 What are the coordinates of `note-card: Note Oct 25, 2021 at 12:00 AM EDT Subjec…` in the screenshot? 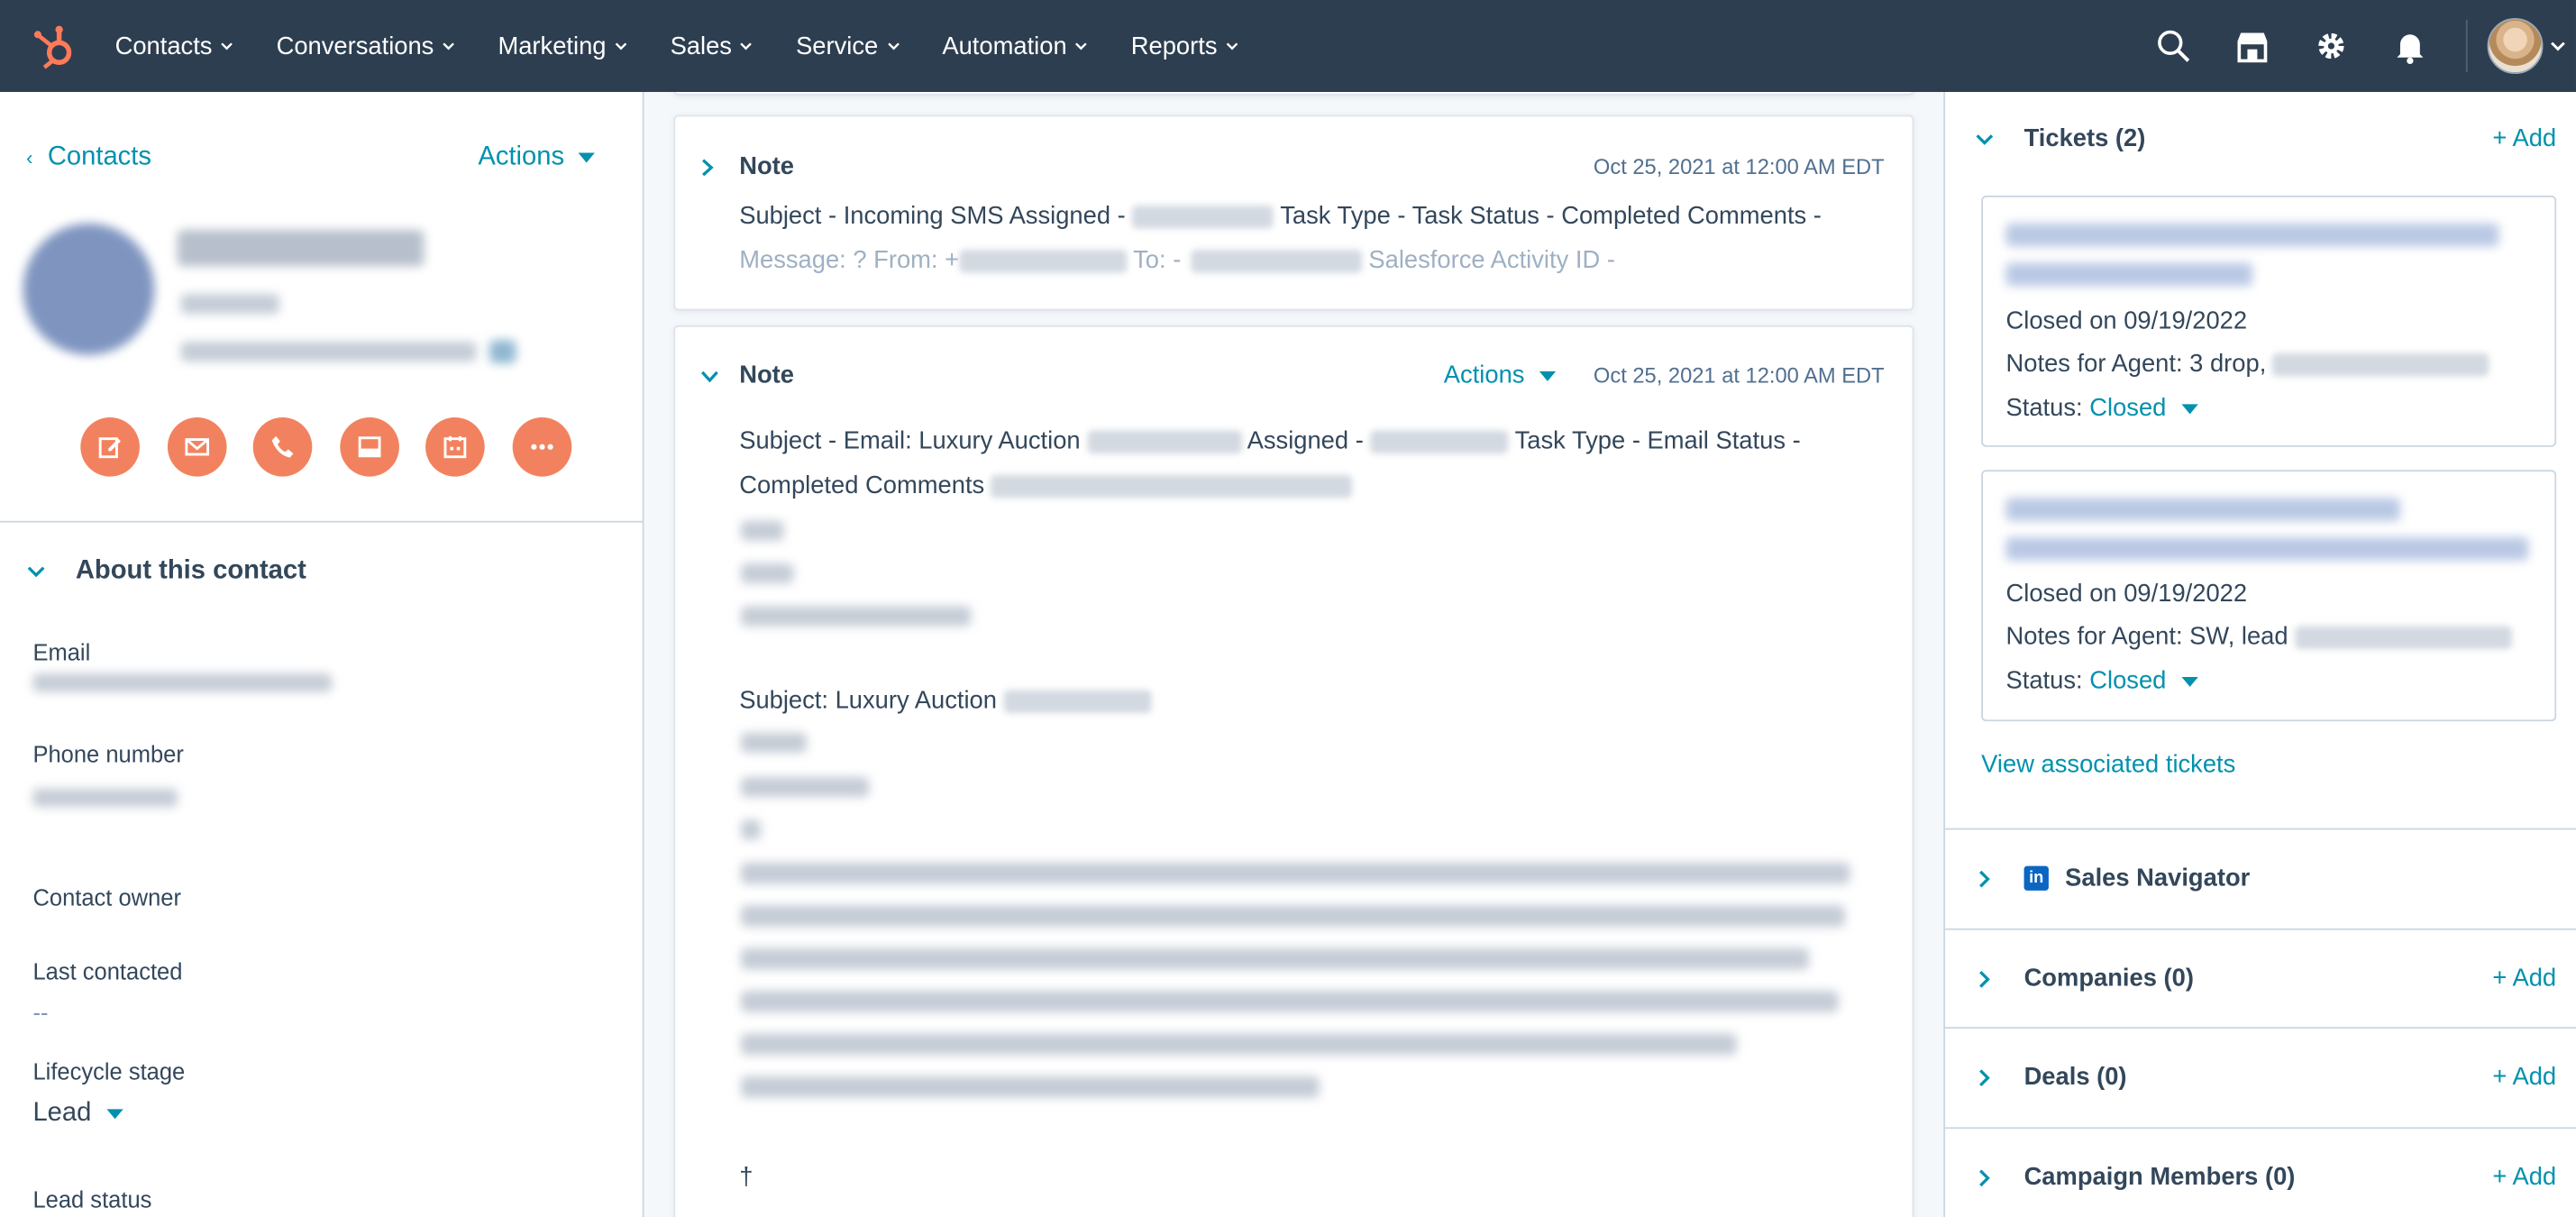 It's located at (1293, 212).